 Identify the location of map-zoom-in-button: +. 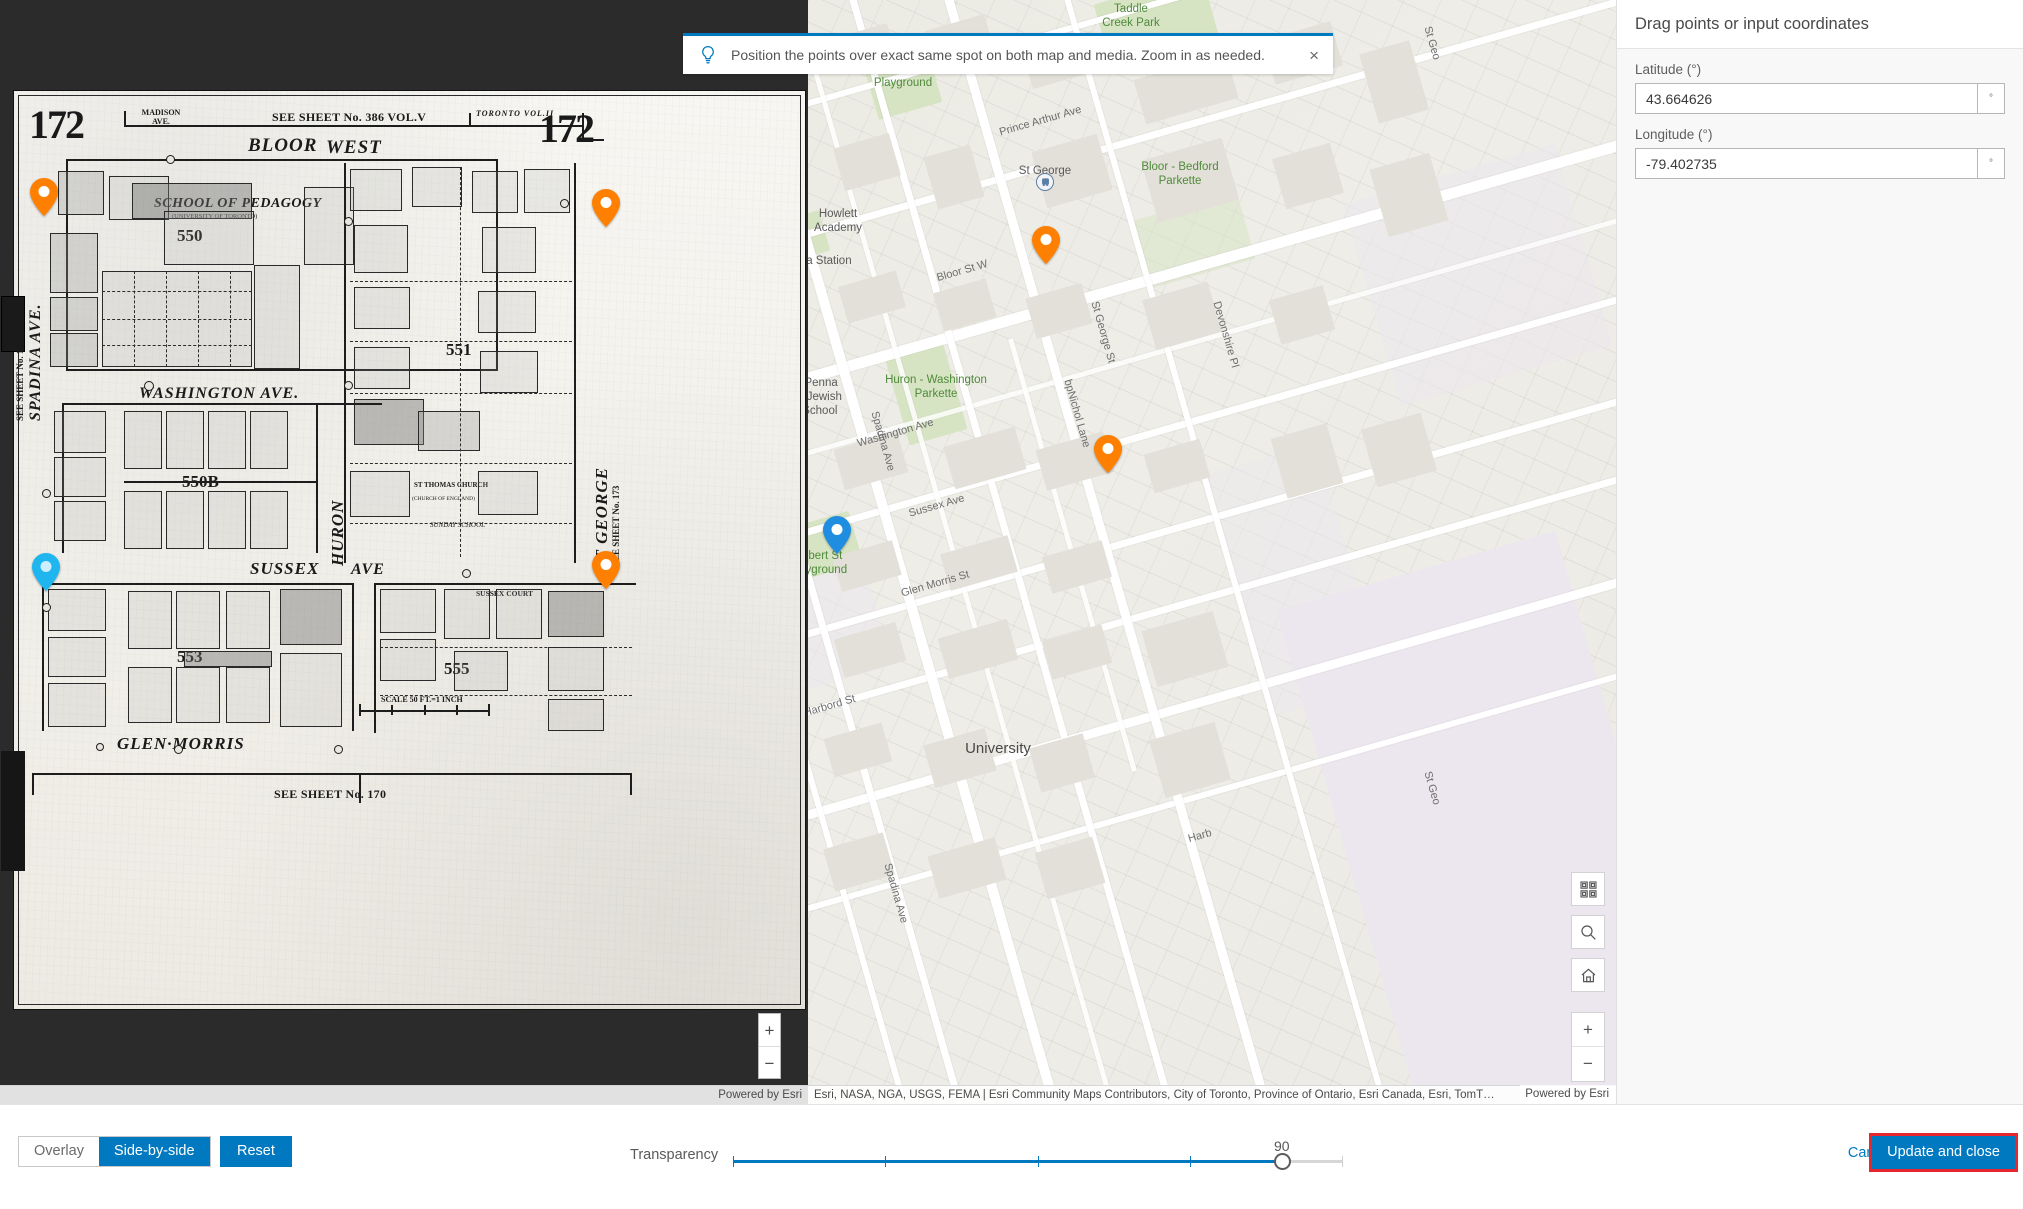
(1588, 1030).